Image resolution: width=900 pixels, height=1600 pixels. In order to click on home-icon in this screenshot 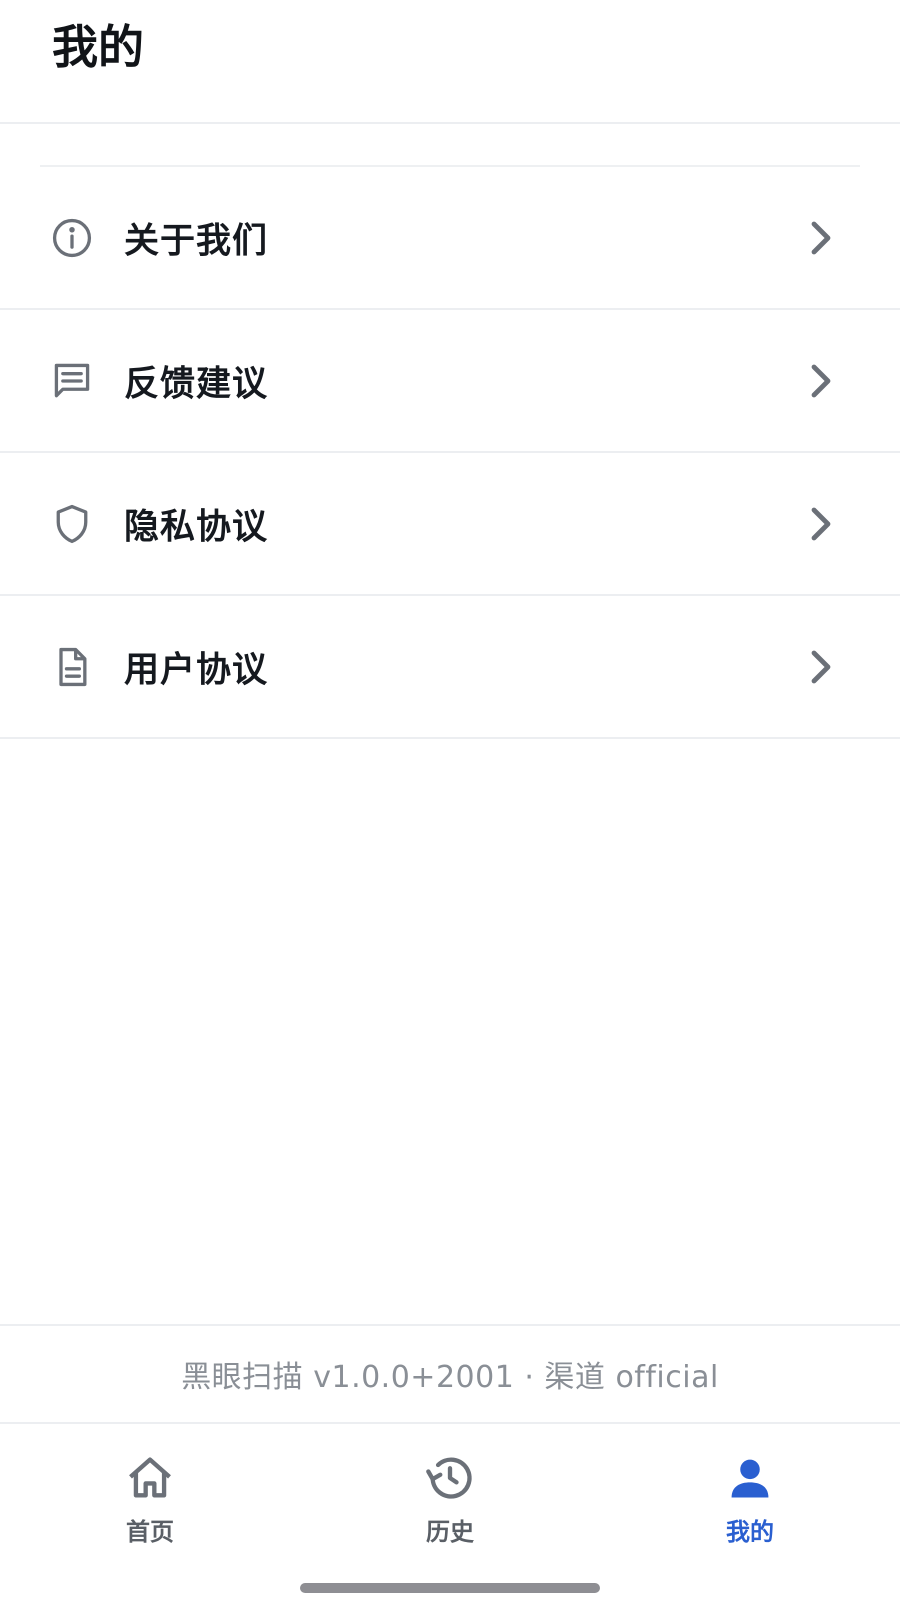, I will do `click(150, 1478)`.